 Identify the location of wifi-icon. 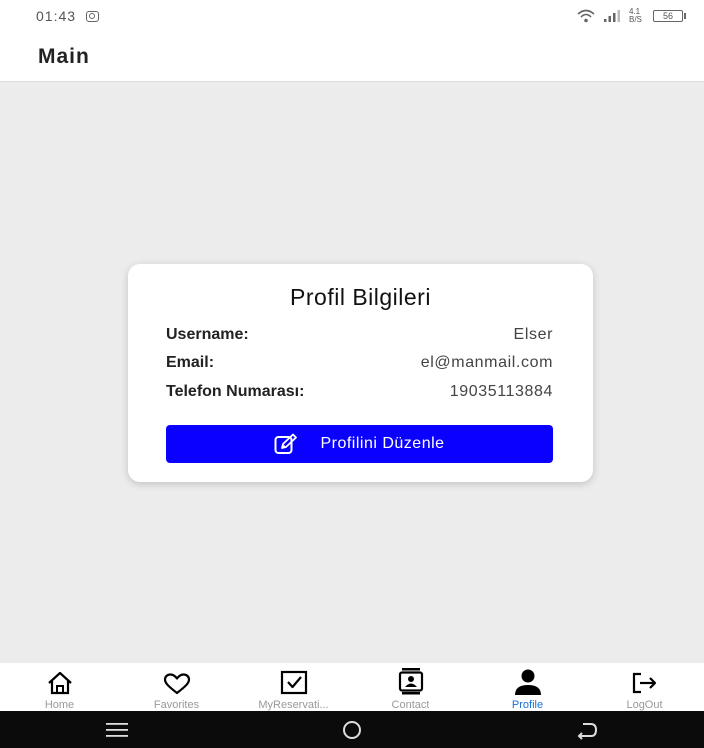
(586, 16).